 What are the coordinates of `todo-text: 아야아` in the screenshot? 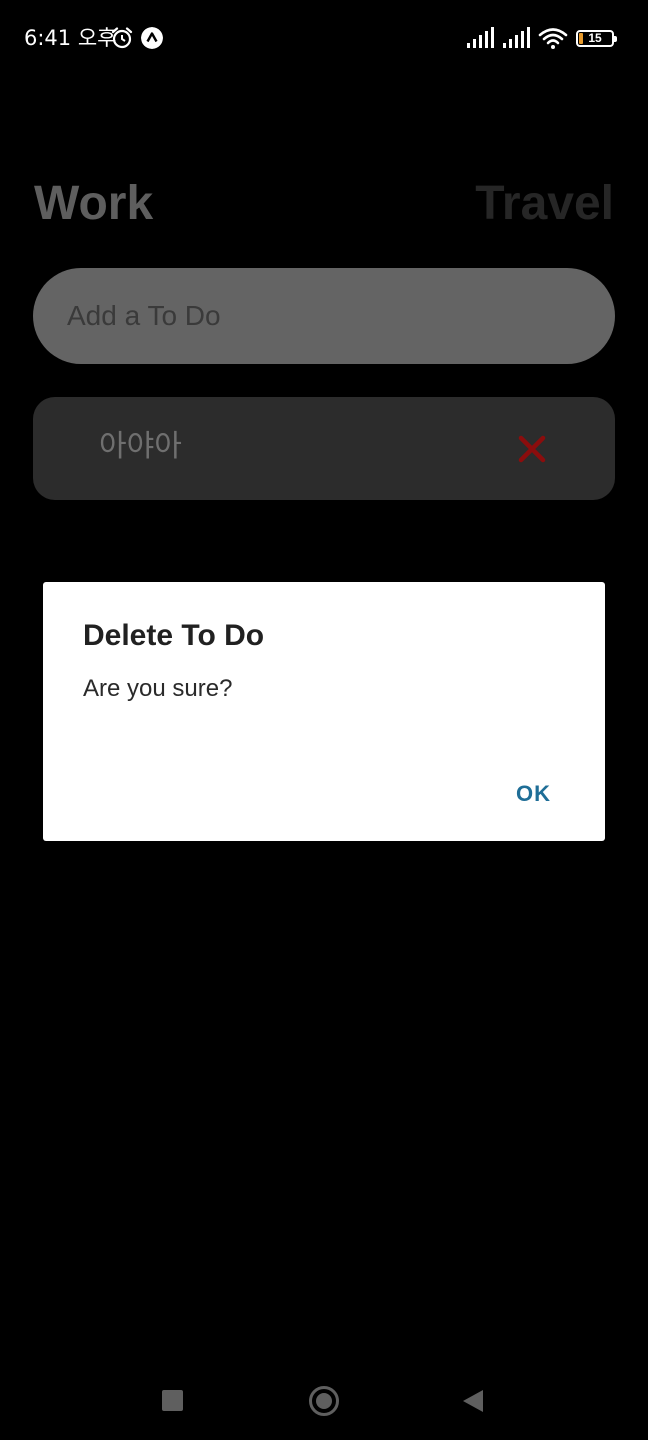 It's located at (140, 446).